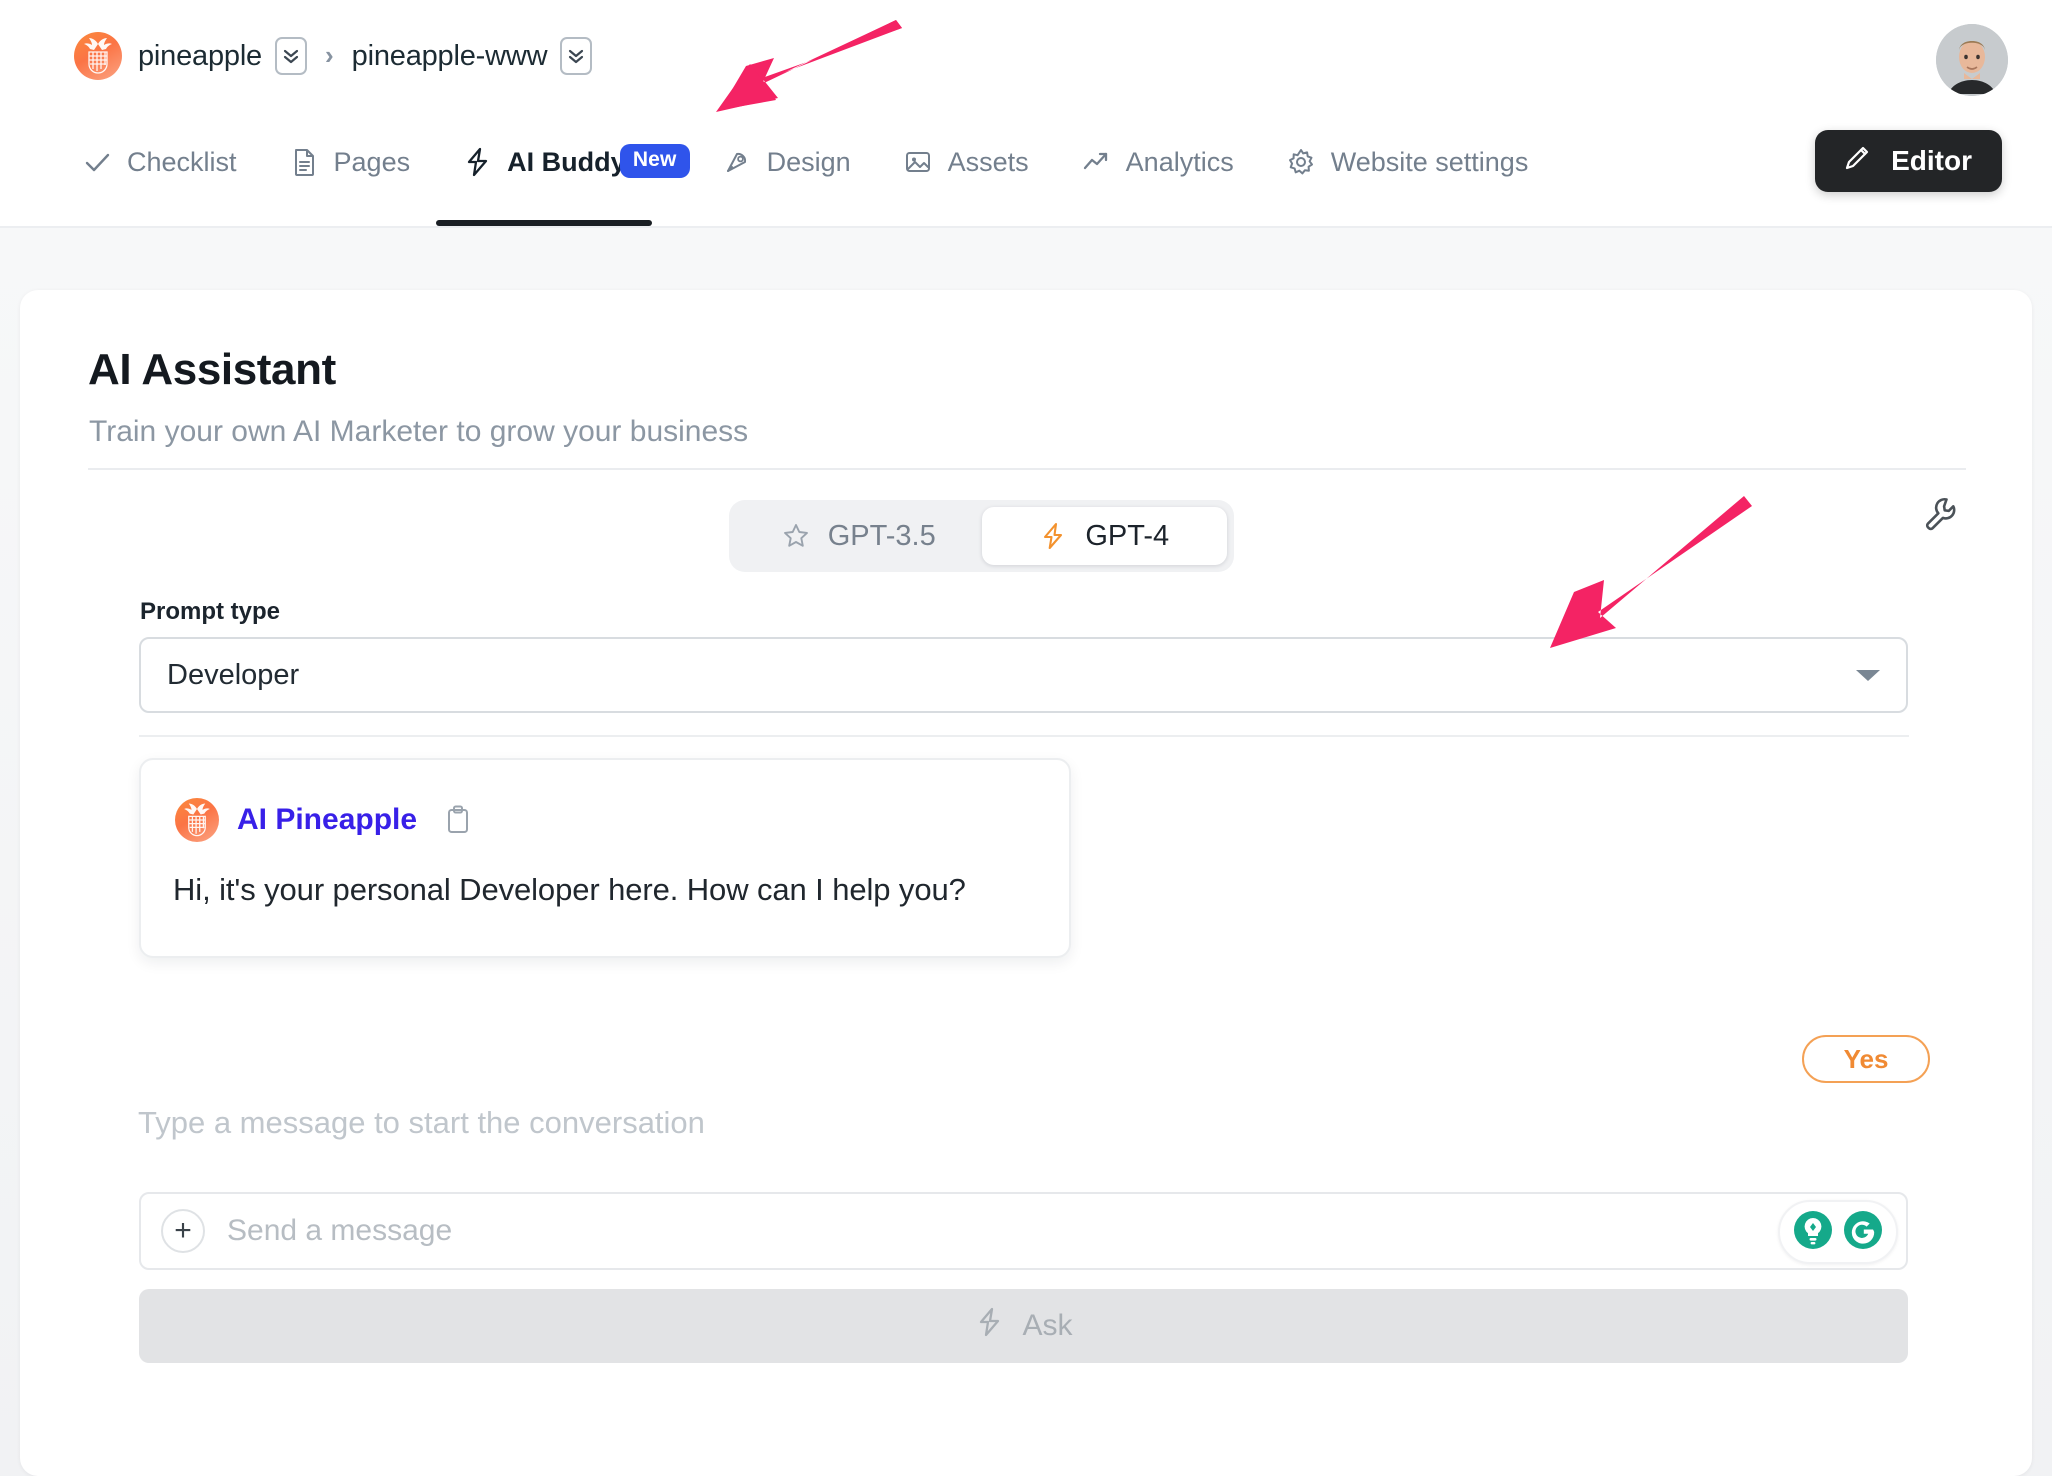  I want to click on model-option-gpt35-label: GPT-3.5, so click(881, 535).